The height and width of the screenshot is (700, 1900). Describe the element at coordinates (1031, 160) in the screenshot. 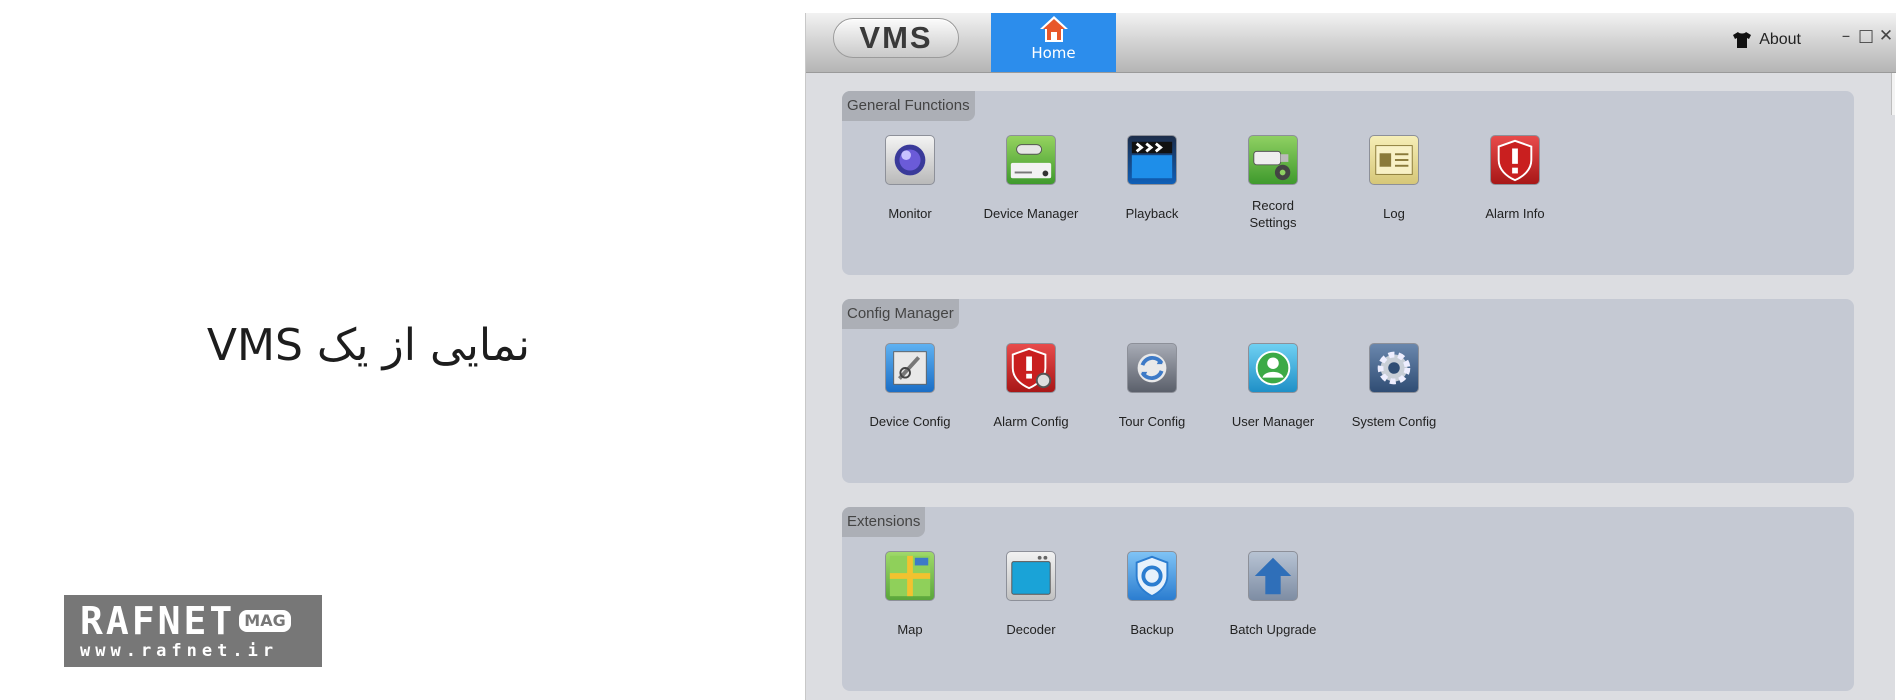

I see `device-manager-icon` at that location.